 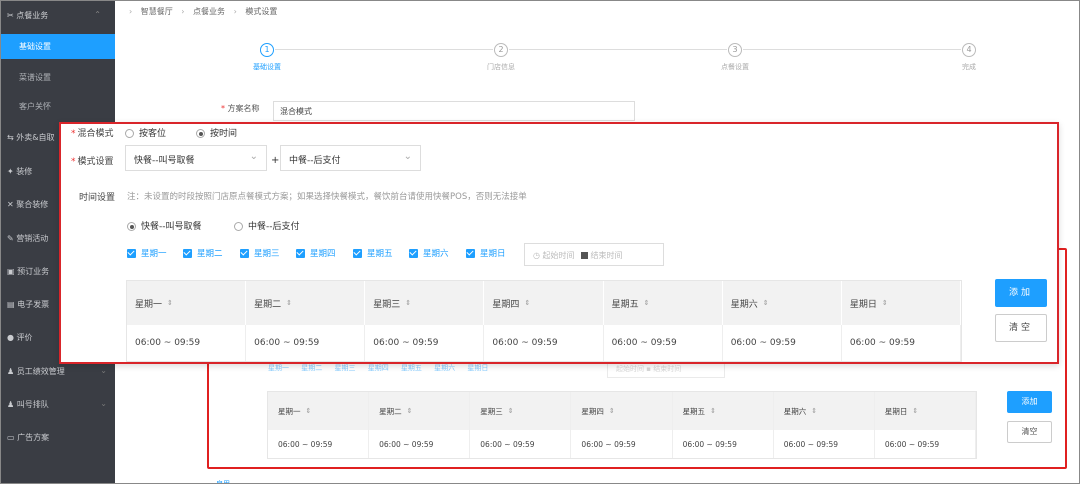 What do you see at coordinates (477, 368) in the screenshot?
I see `day-checkbox: 星期日` at bounding box center [477, 368].